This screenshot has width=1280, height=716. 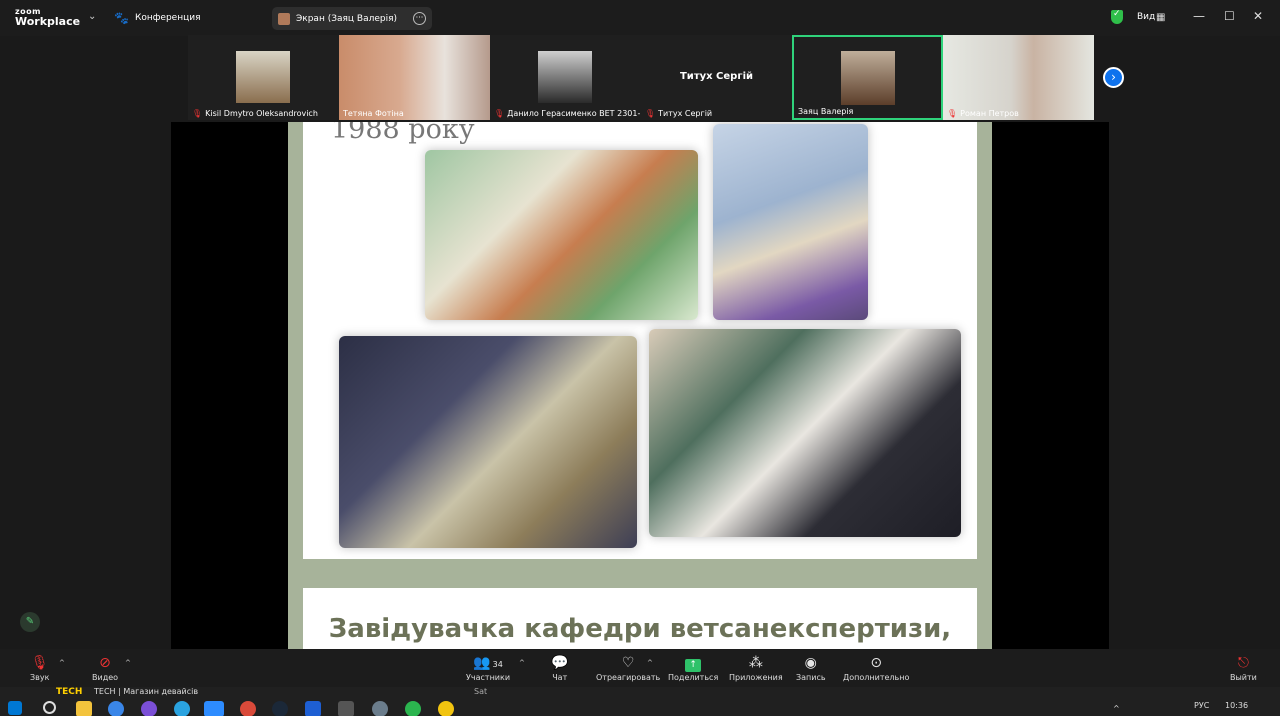 I want to click on weather-label: Sat, so click(x=481, y=691).